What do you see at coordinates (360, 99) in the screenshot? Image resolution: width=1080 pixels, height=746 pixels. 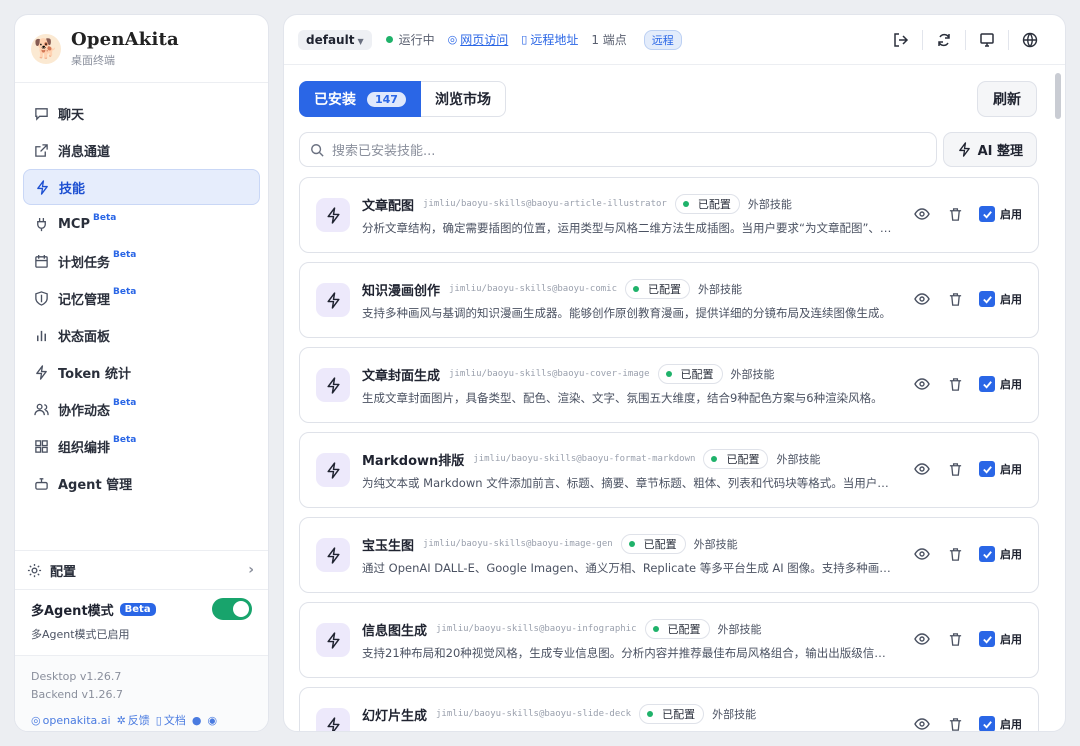 I see `tab-installed: 已安装 147` at bounding box center [360, 99].